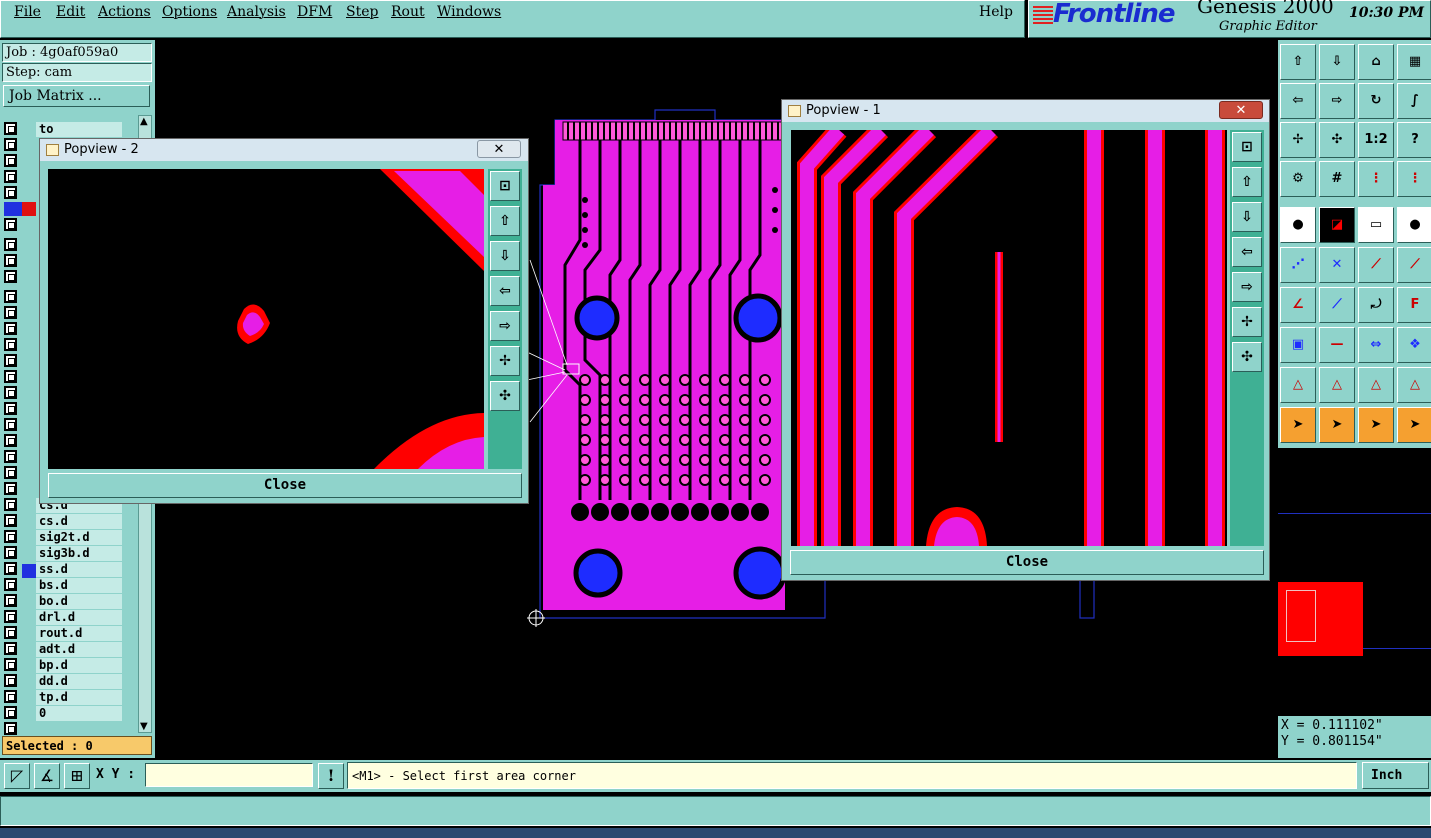 The image size is (1431, 838). Describe the element at coordinates (1337, 425) in the screenshot. I see `pointer-select-icon: ➤` at that location.